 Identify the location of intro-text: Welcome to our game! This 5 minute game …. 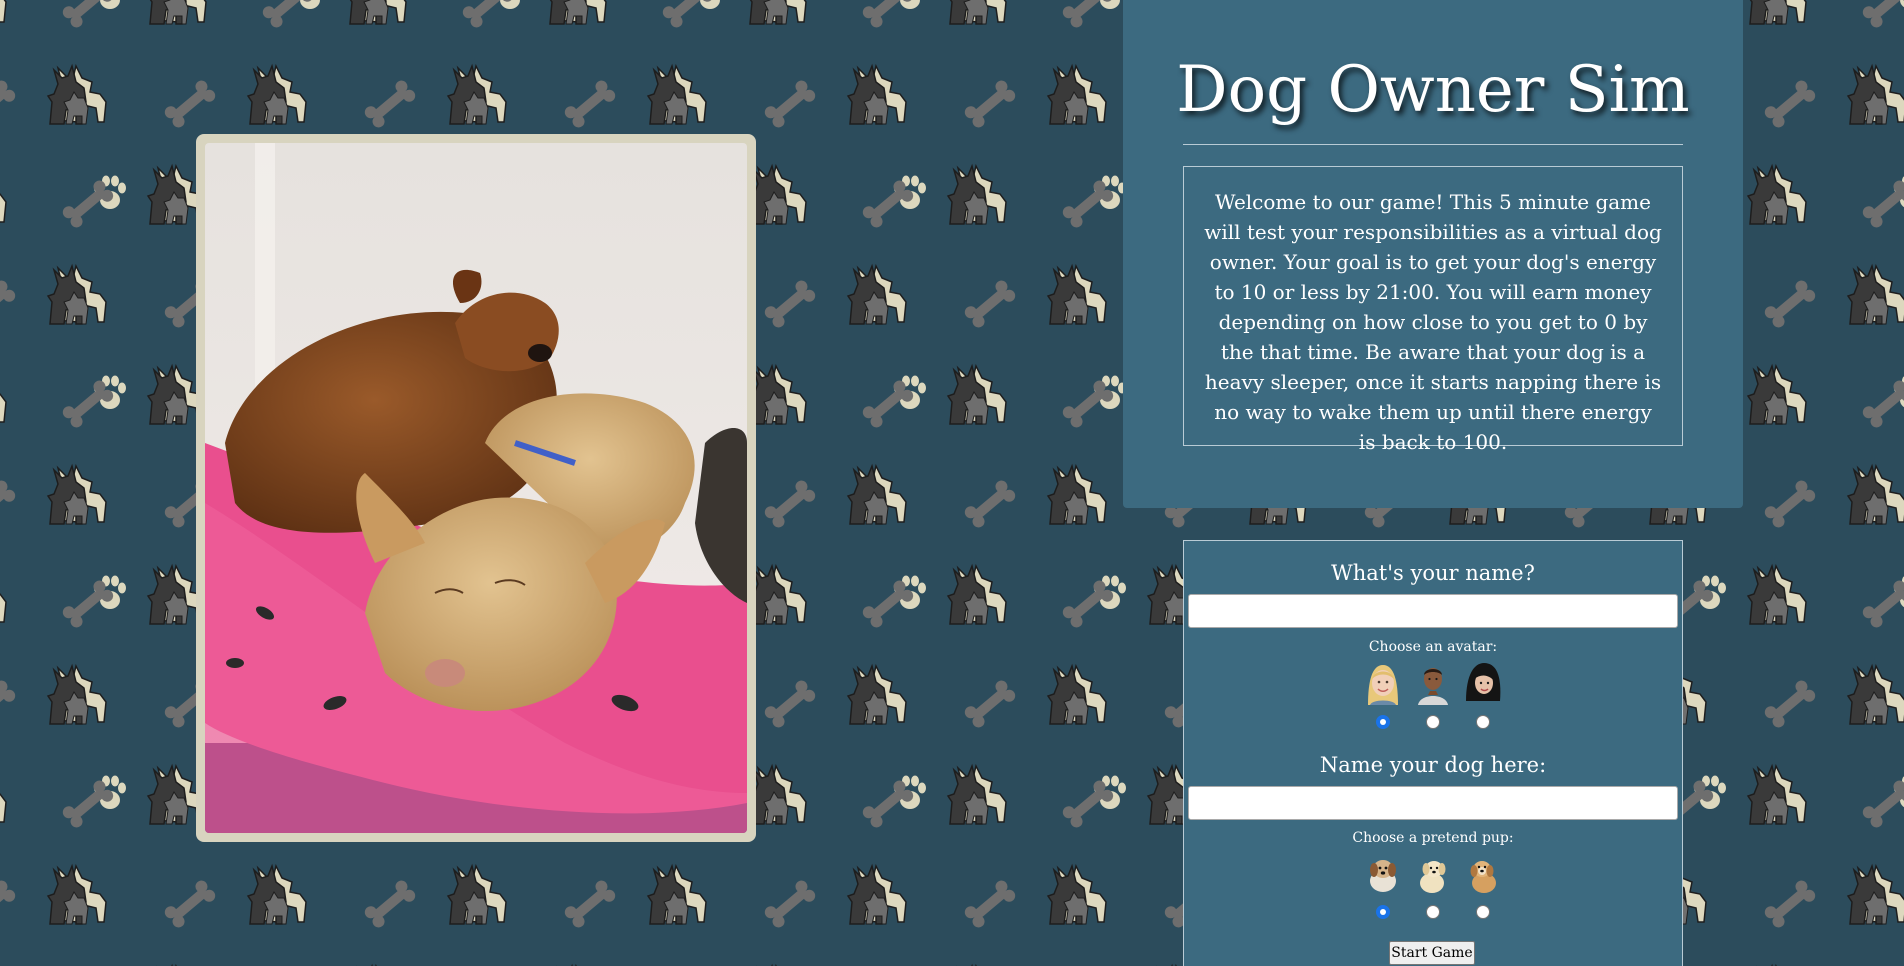
(1433, 310).